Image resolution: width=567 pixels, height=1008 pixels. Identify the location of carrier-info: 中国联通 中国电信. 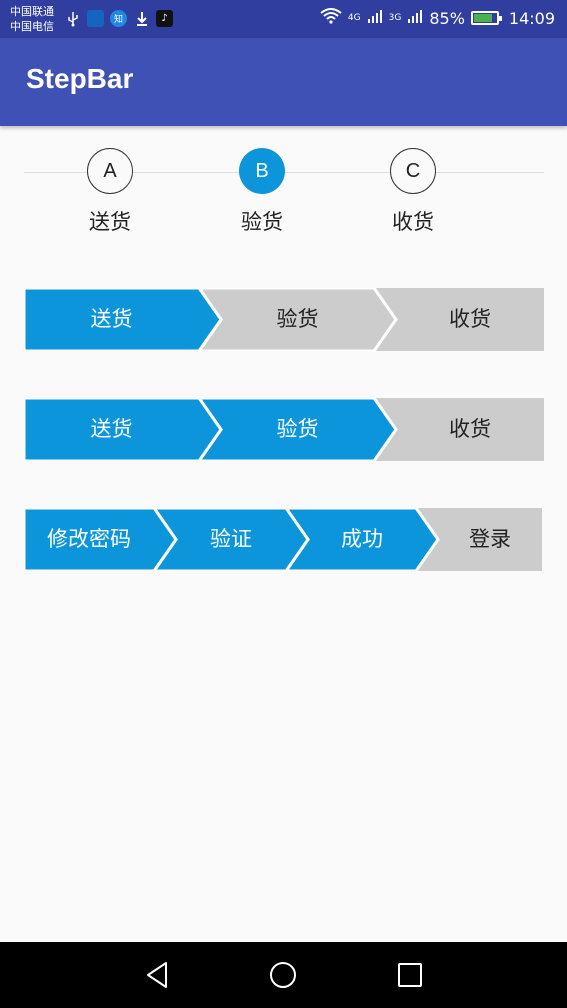
(32, 19).